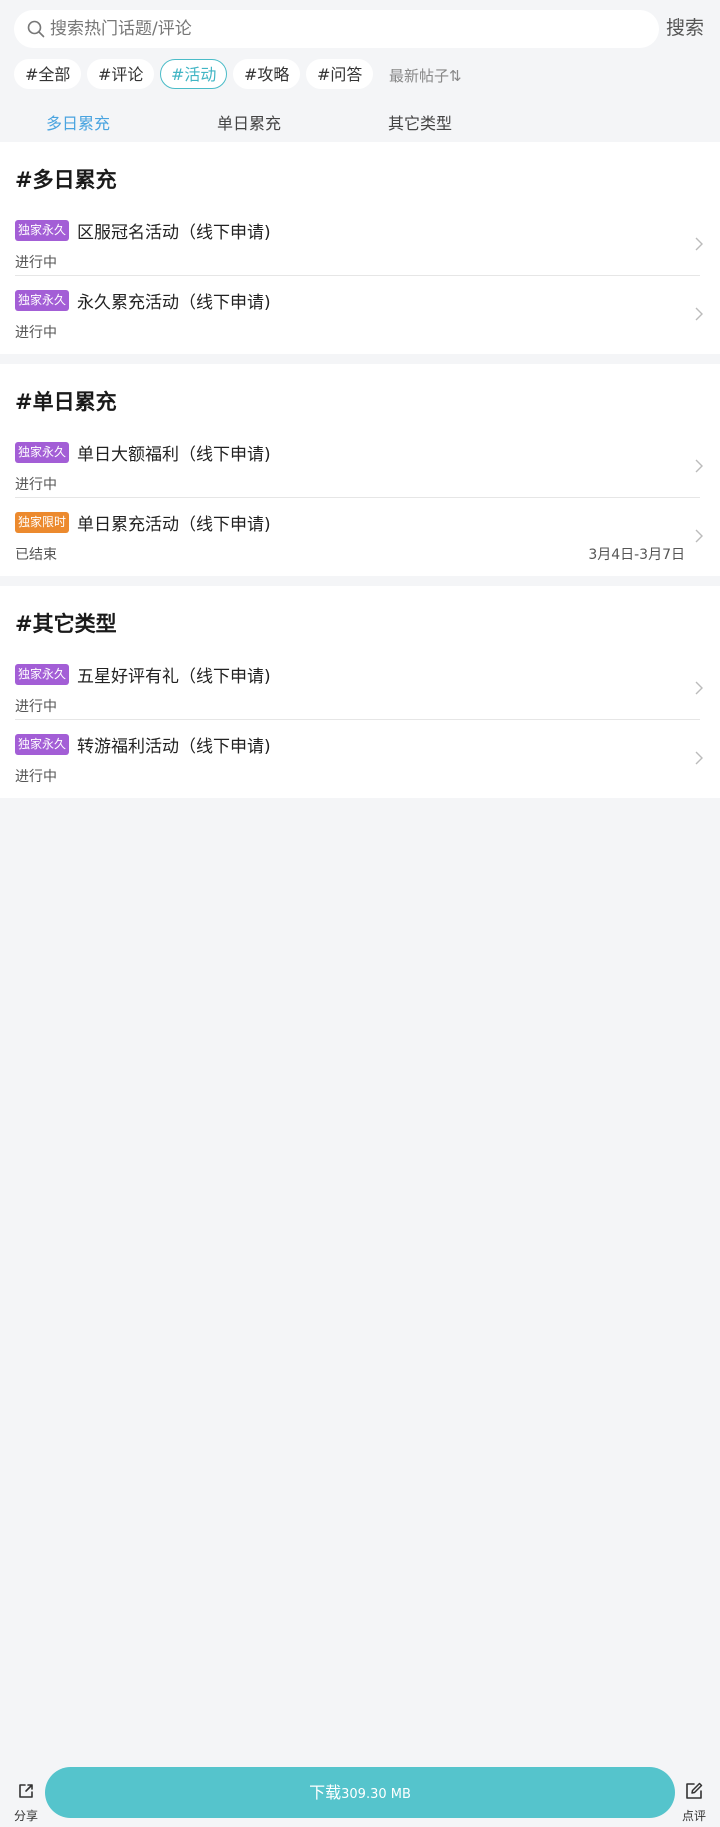  I want to click on item-title: 单日累充活动（线下申请), so click(174, 525).